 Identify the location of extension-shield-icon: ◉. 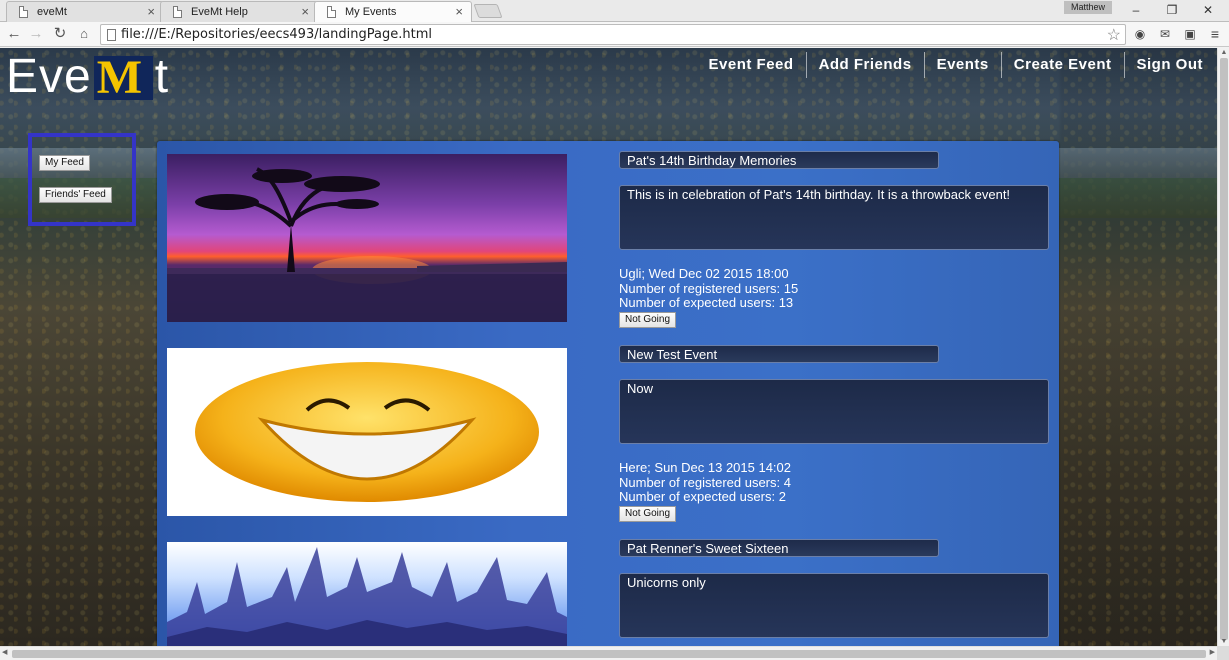
(1140, 34).